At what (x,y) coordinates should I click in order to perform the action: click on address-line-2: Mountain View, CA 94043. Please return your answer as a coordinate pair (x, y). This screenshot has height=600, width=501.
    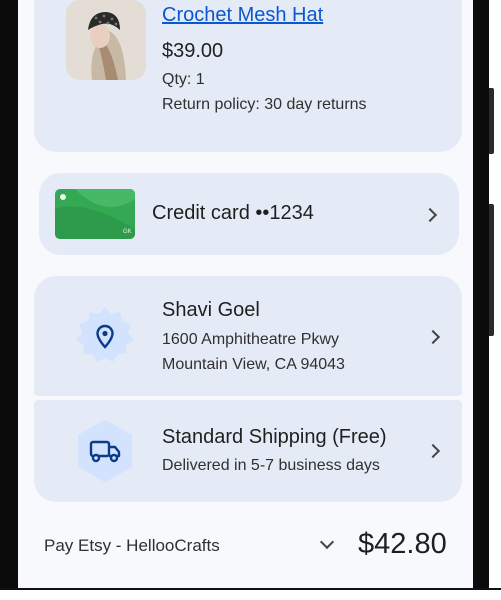
    Looking at the image, I should click on (253, 364).